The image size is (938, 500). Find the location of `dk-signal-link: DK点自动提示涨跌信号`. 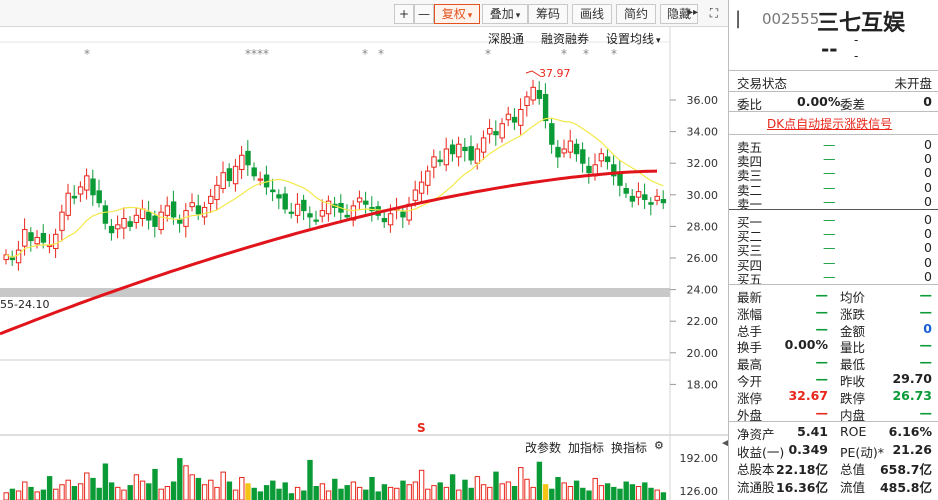

dk-signal-link: DK点自动提示涨跌信号 is located at coordinates (829, 123).